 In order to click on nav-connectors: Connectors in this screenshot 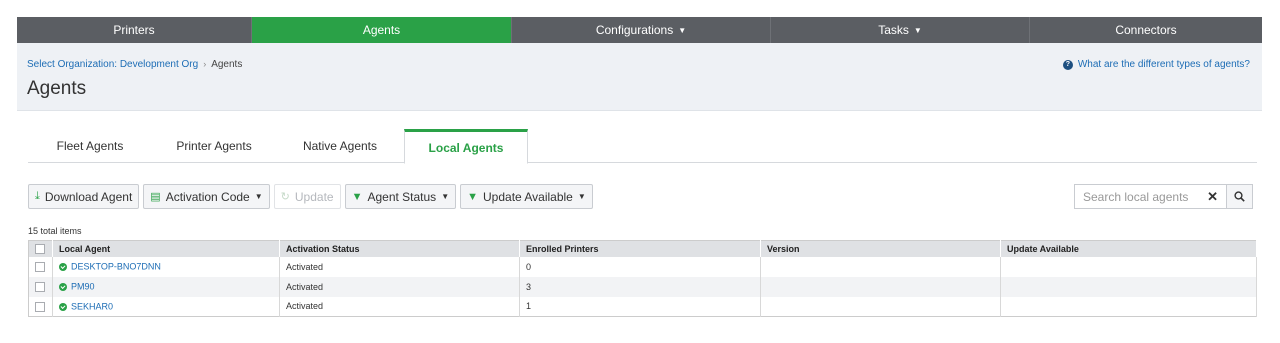, I will do `click(1146, 30)`.